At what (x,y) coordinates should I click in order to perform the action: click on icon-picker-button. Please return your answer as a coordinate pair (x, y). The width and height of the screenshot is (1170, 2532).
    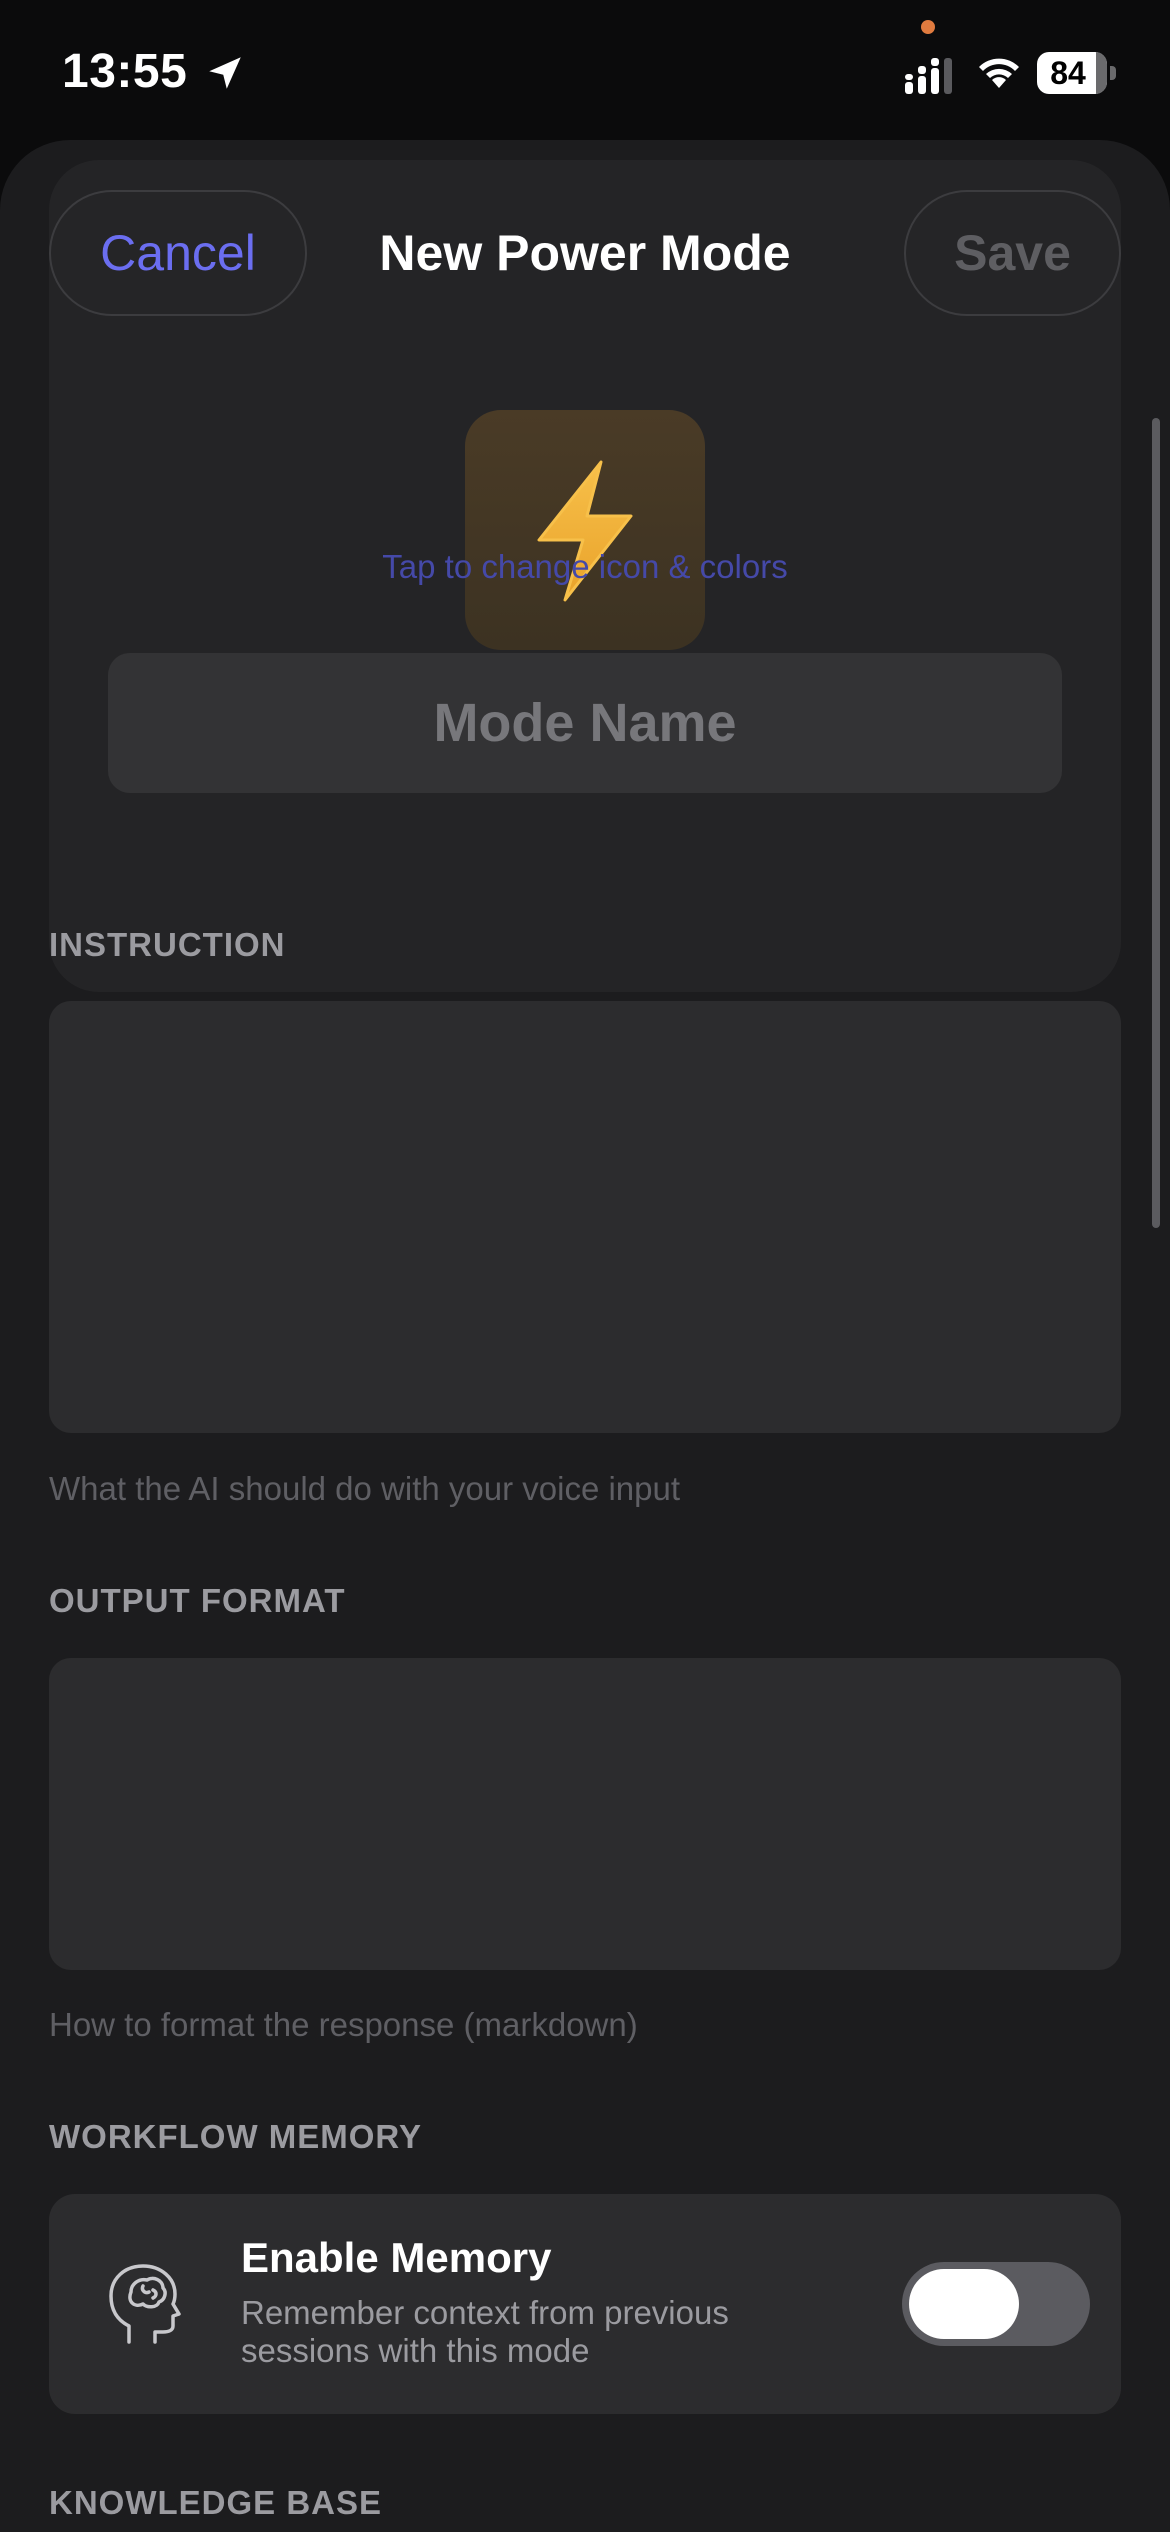
    Looking at the image, I should click on (585, 530).